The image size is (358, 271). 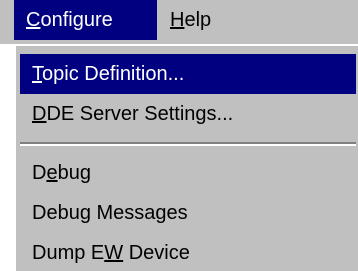 I want to click on menu-item-text-before: Dump E, so click(x=68, y=253).